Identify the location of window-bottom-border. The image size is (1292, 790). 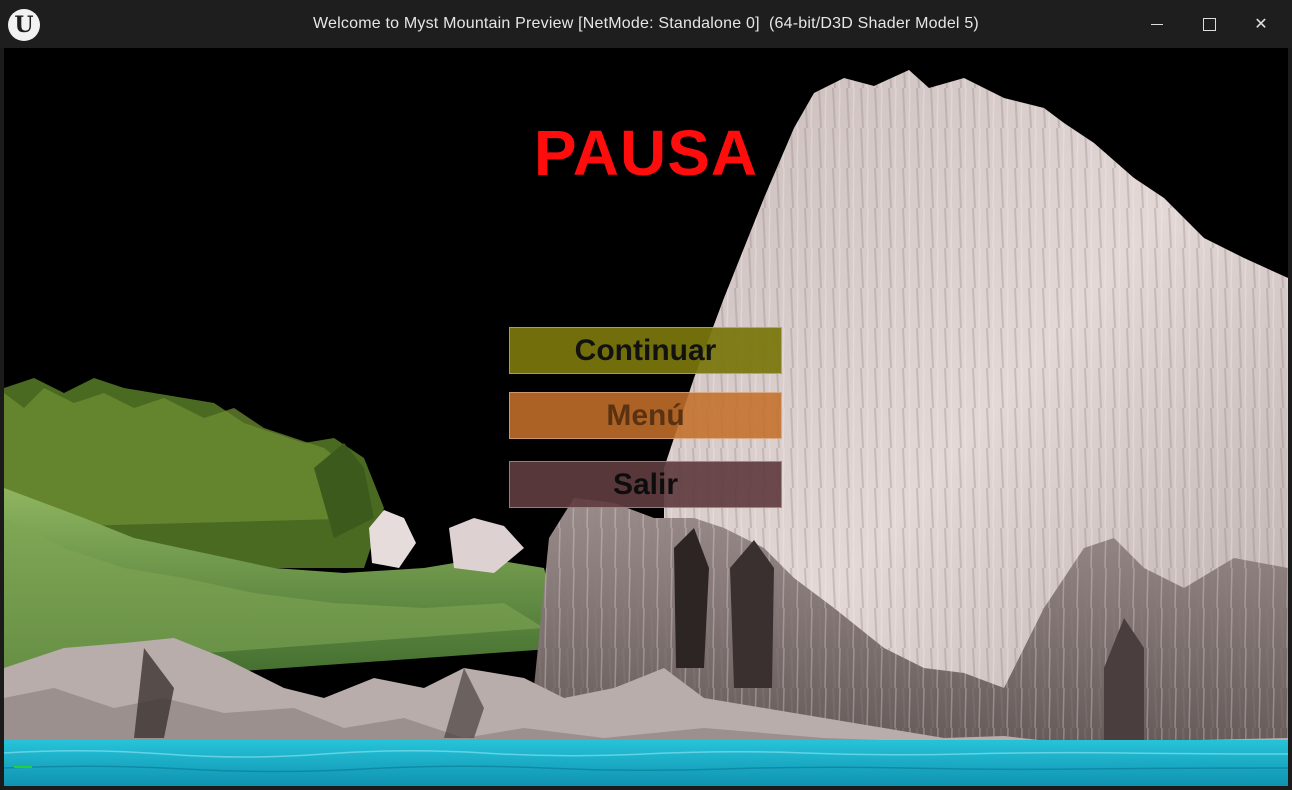
(646, 788).